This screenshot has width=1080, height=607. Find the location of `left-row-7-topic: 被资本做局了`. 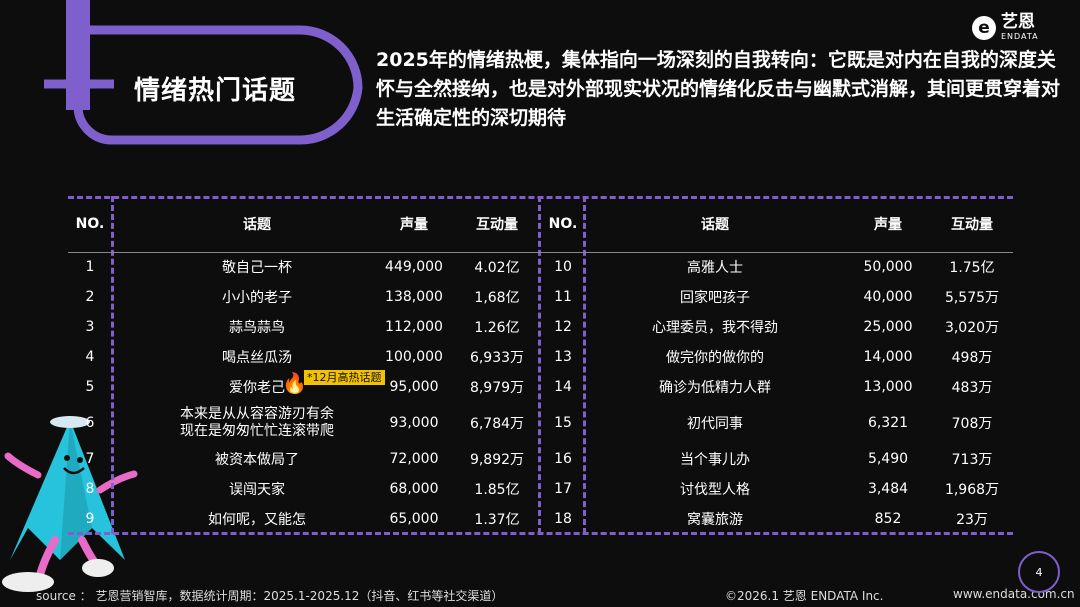

left-row-7-topic: 被资本做局了 is located at coordinates (257, 460).